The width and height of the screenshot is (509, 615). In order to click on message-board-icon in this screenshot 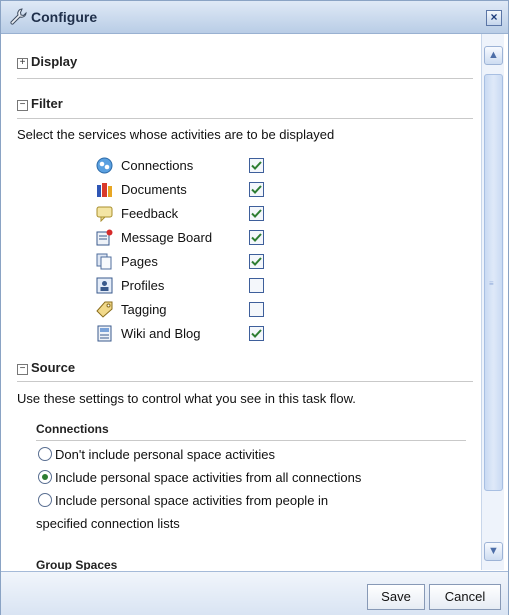, I will do `click(104, 237)`.